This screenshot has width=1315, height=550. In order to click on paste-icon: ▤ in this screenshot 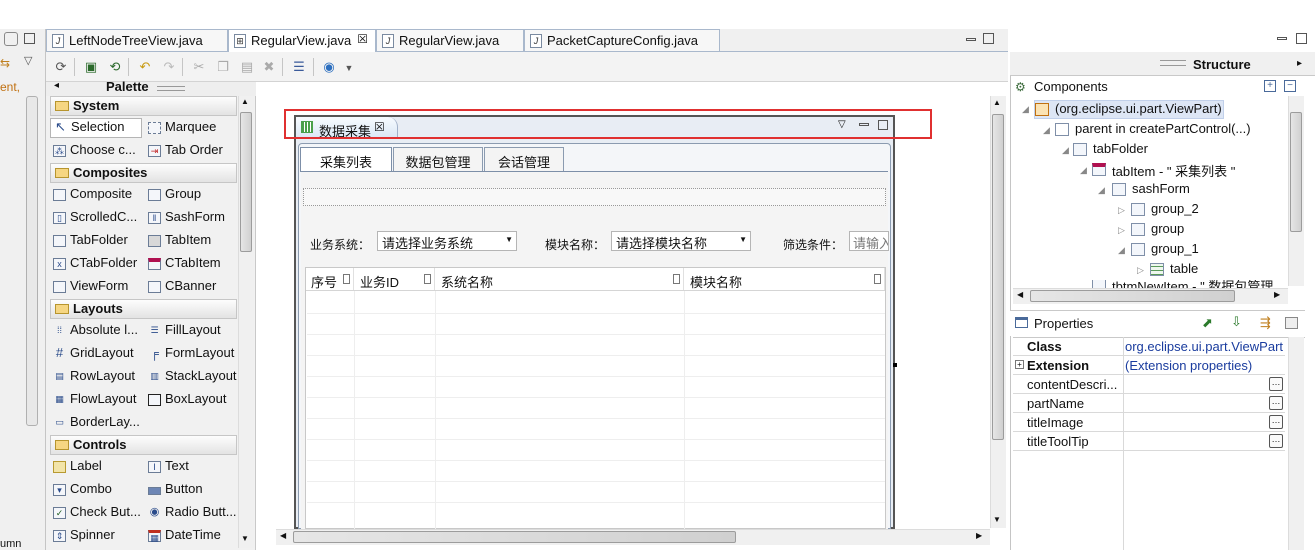, I will do `click(247, 67)`.